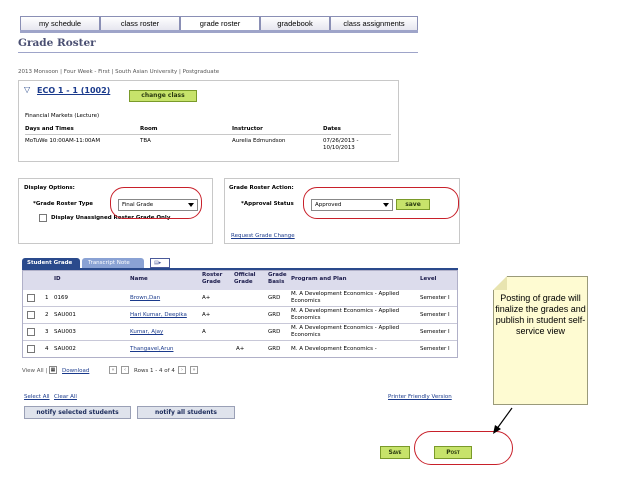 This screenshot has width=624, height=503. Describe the element at coordinates (139, 279) in the screenshot. I see `col-name: Name` at that location.